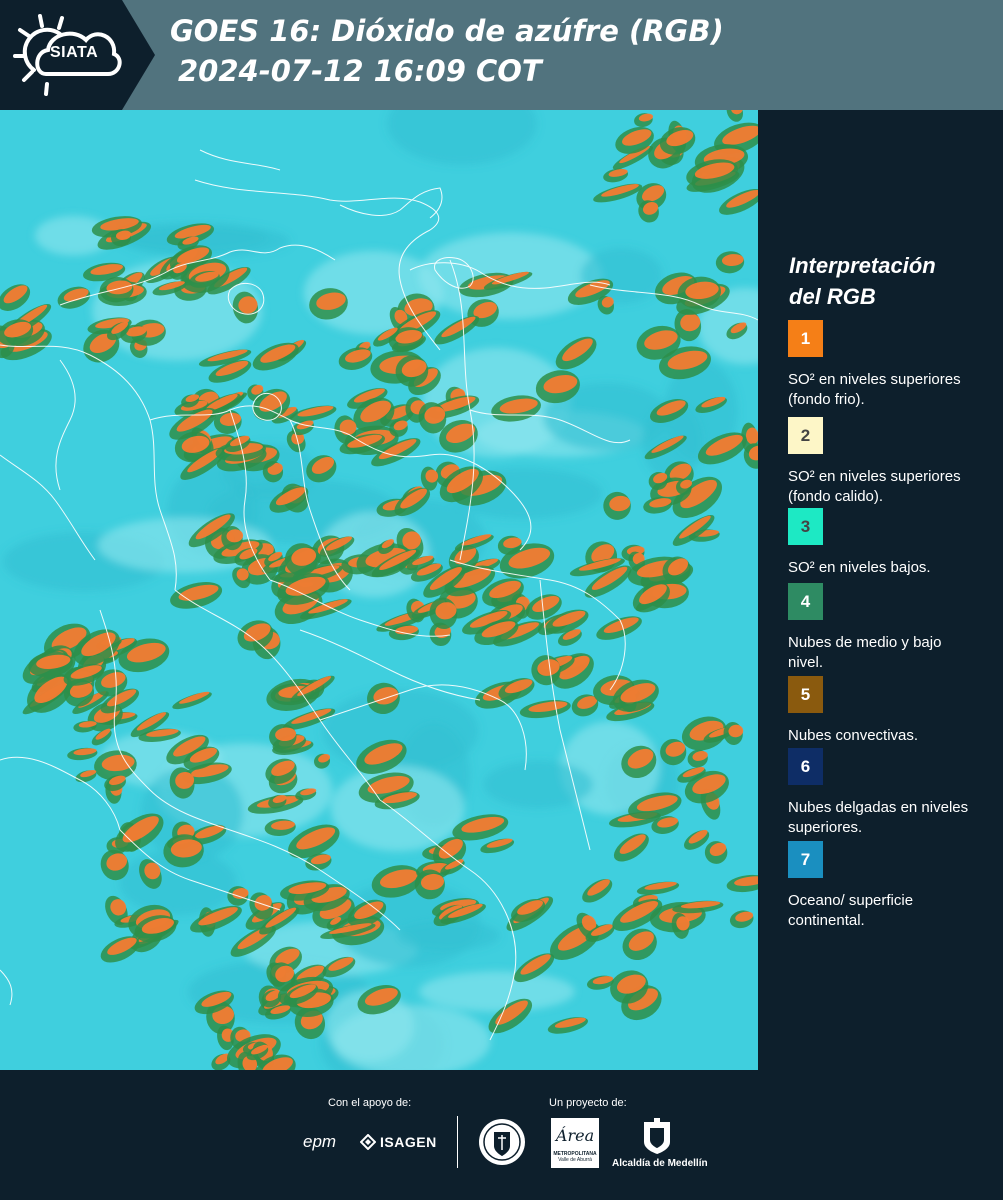  Describe the element at coordinates (447, 31) in the screenshot. I see `page-title: GOES 16: Dióxido de azúfre (RGB)` at that location.